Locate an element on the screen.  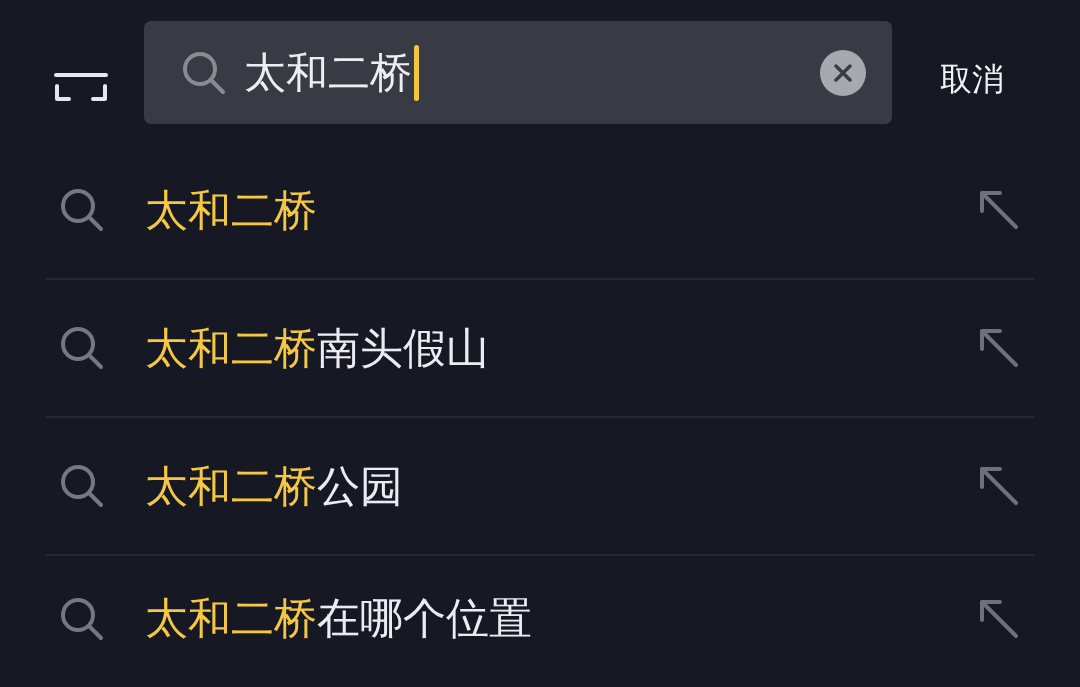
close-icon is located at coordinates (843, 72).